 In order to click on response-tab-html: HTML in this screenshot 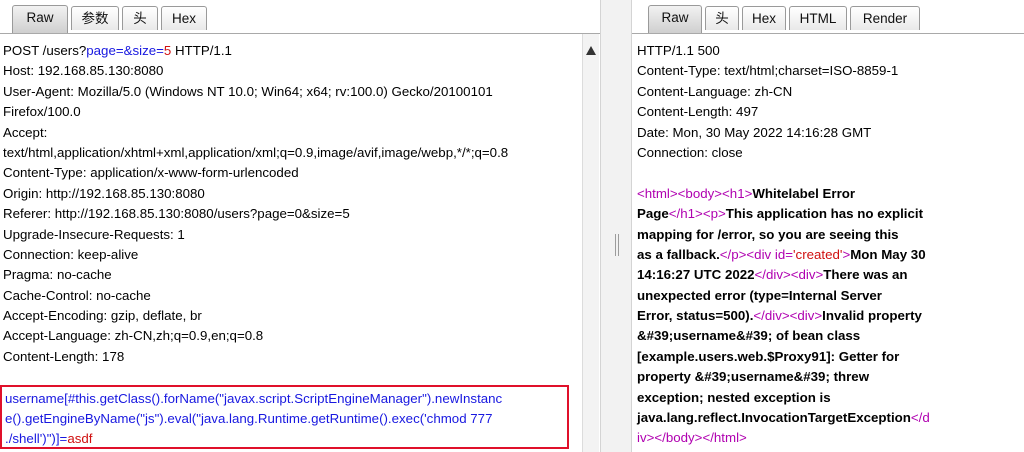, I will do `click(818, 18)`.